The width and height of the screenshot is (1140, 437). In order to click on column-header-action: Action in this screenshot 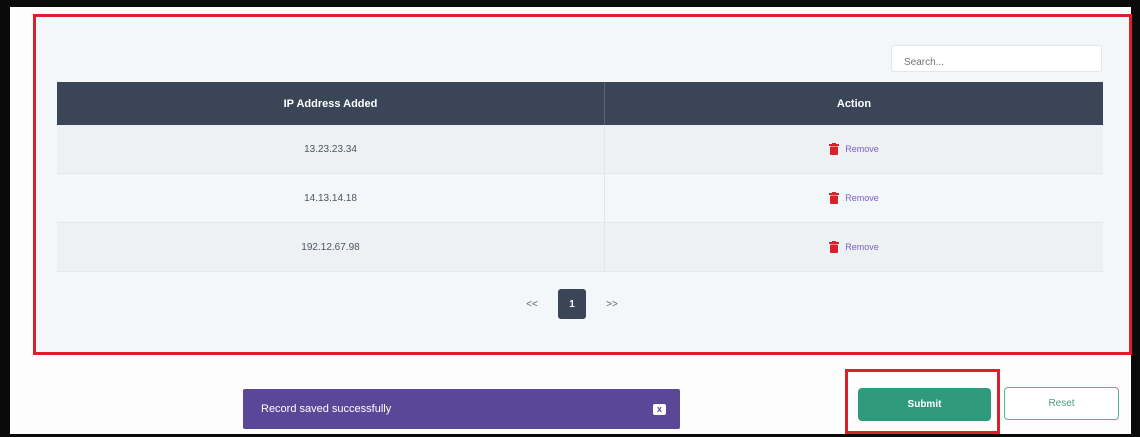, I will do `click(854, 103)`.